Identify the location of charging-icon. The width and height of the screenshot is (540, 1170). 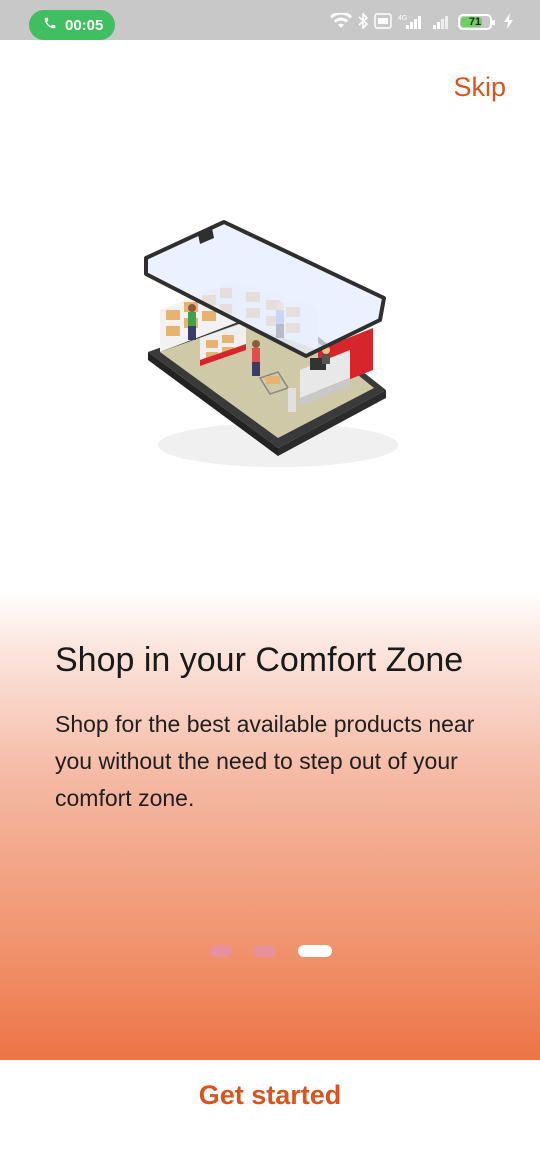
(509, 22).